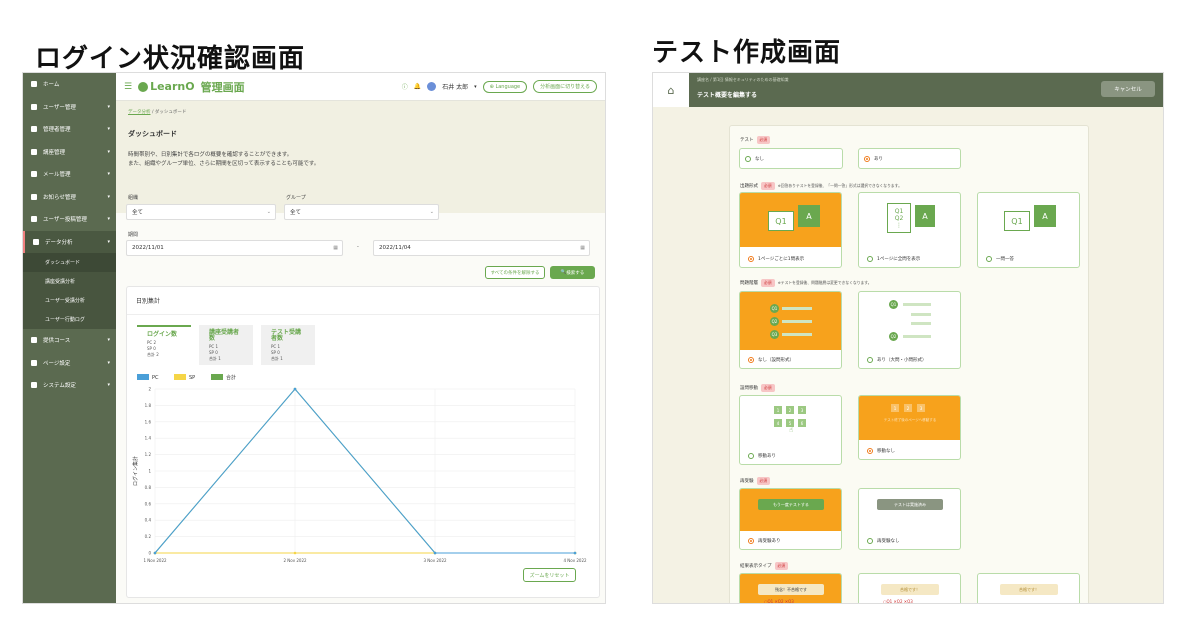  What do you see at coordinates (69, 174) in the screenshot?
I see `sidebar-item: メール管理 ▾` at bounding box center [69, 174].